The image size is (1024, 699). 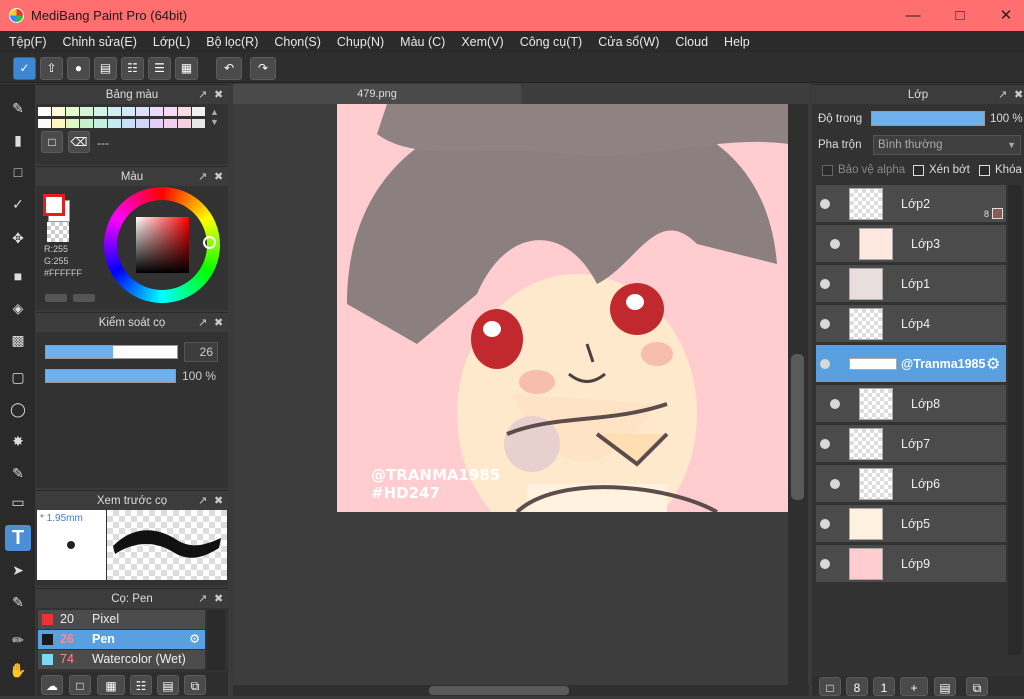 I want to click on menu-edit: Chỉnh sửa(E), so click(x=100, y=42).